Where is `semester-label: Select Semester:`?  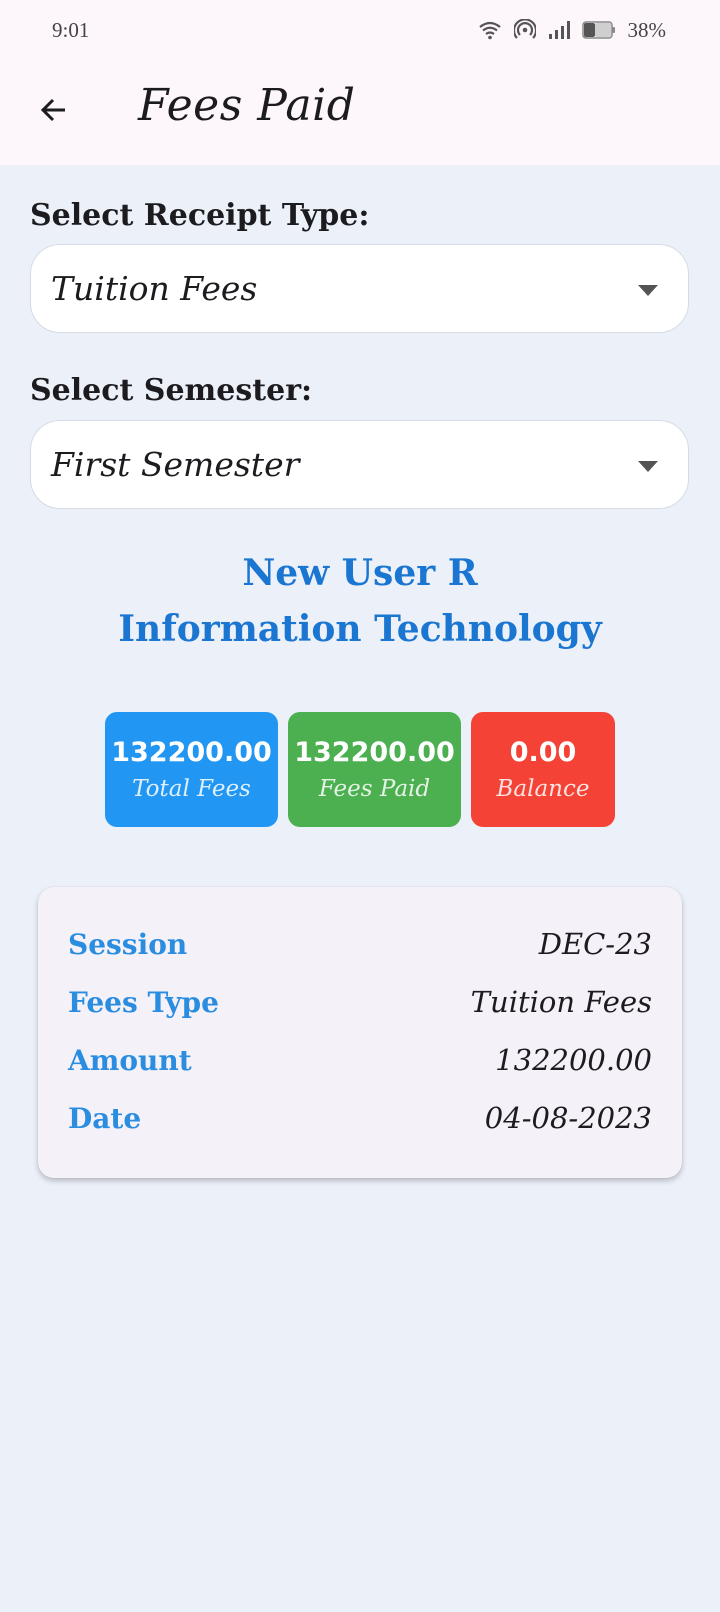 semester-label: Select Semester: is located at coordinates (171, 390).